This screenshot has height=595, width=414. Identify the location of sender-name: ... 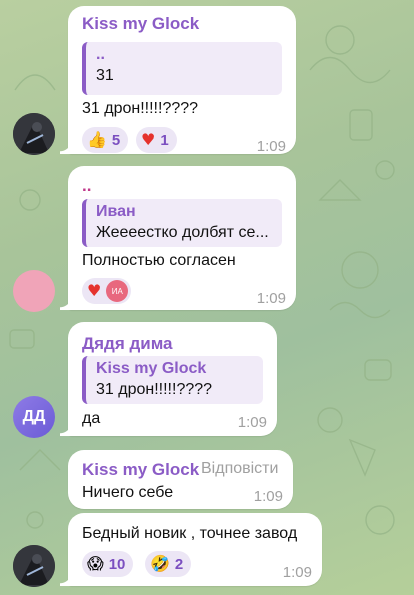
(86, 186).